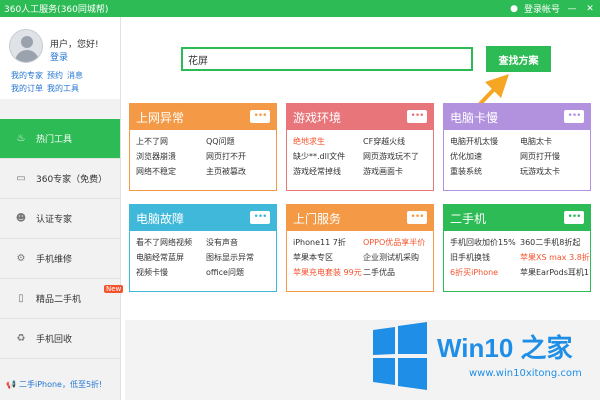  What do you see at coordinates (11, 384) in the screenshot?
I see `megaphone-icon: 📢` at bounding box center [11, 384].